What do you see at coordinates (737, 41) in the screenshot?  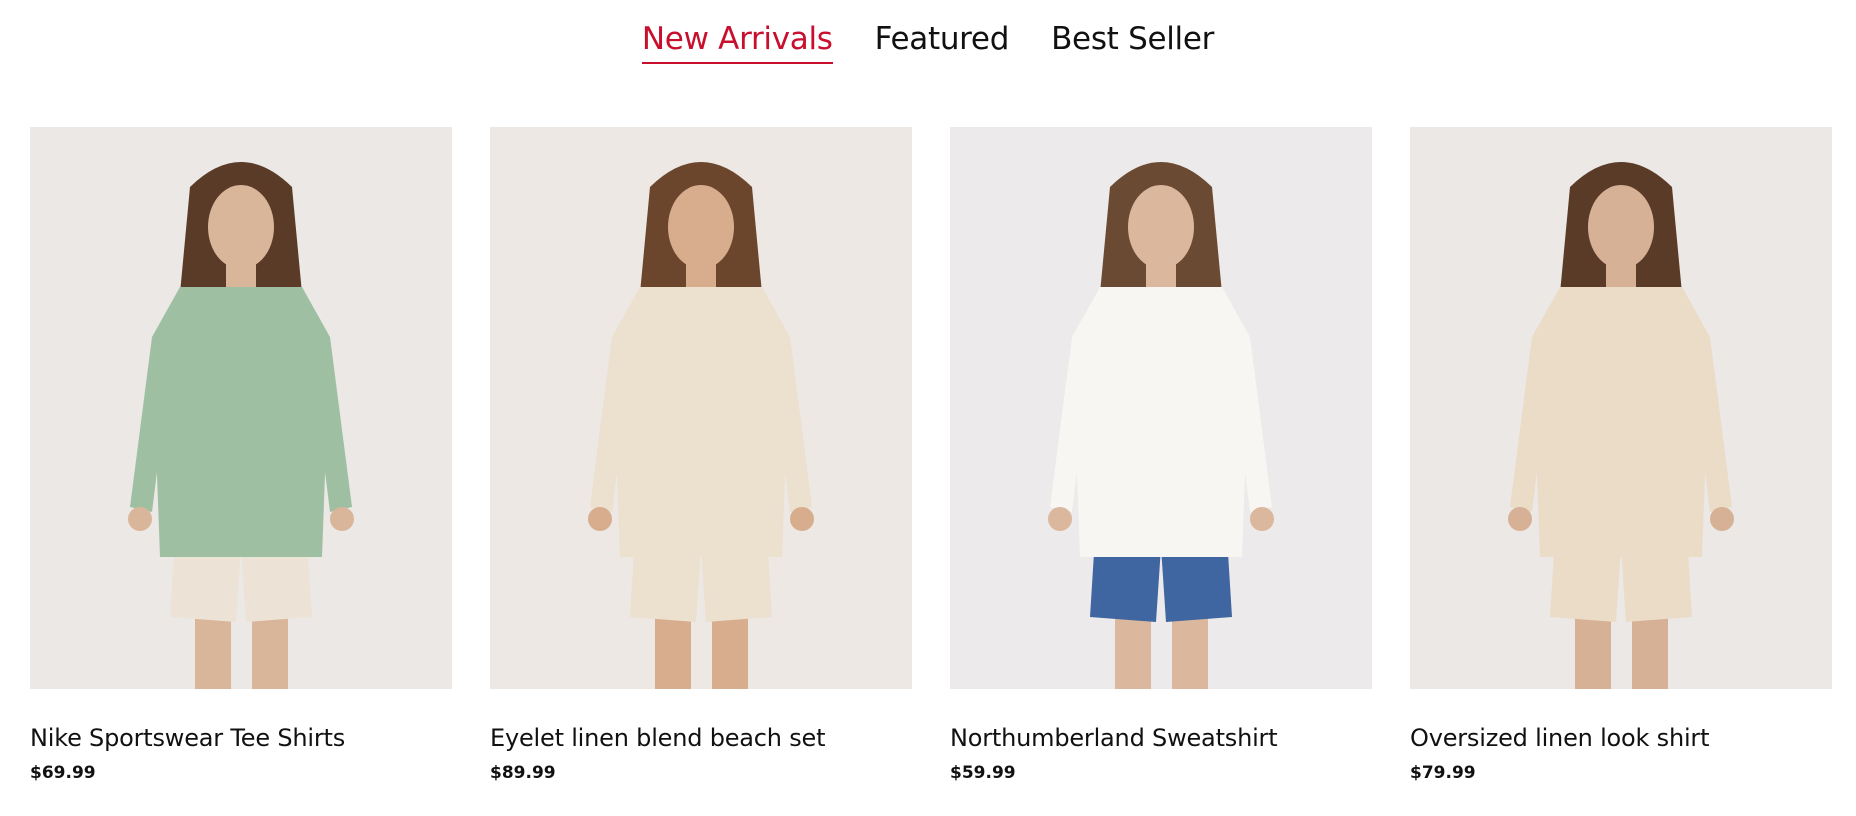 I see `tab-new-arrivals: New Arrivals` at bounding box center [737, 41].